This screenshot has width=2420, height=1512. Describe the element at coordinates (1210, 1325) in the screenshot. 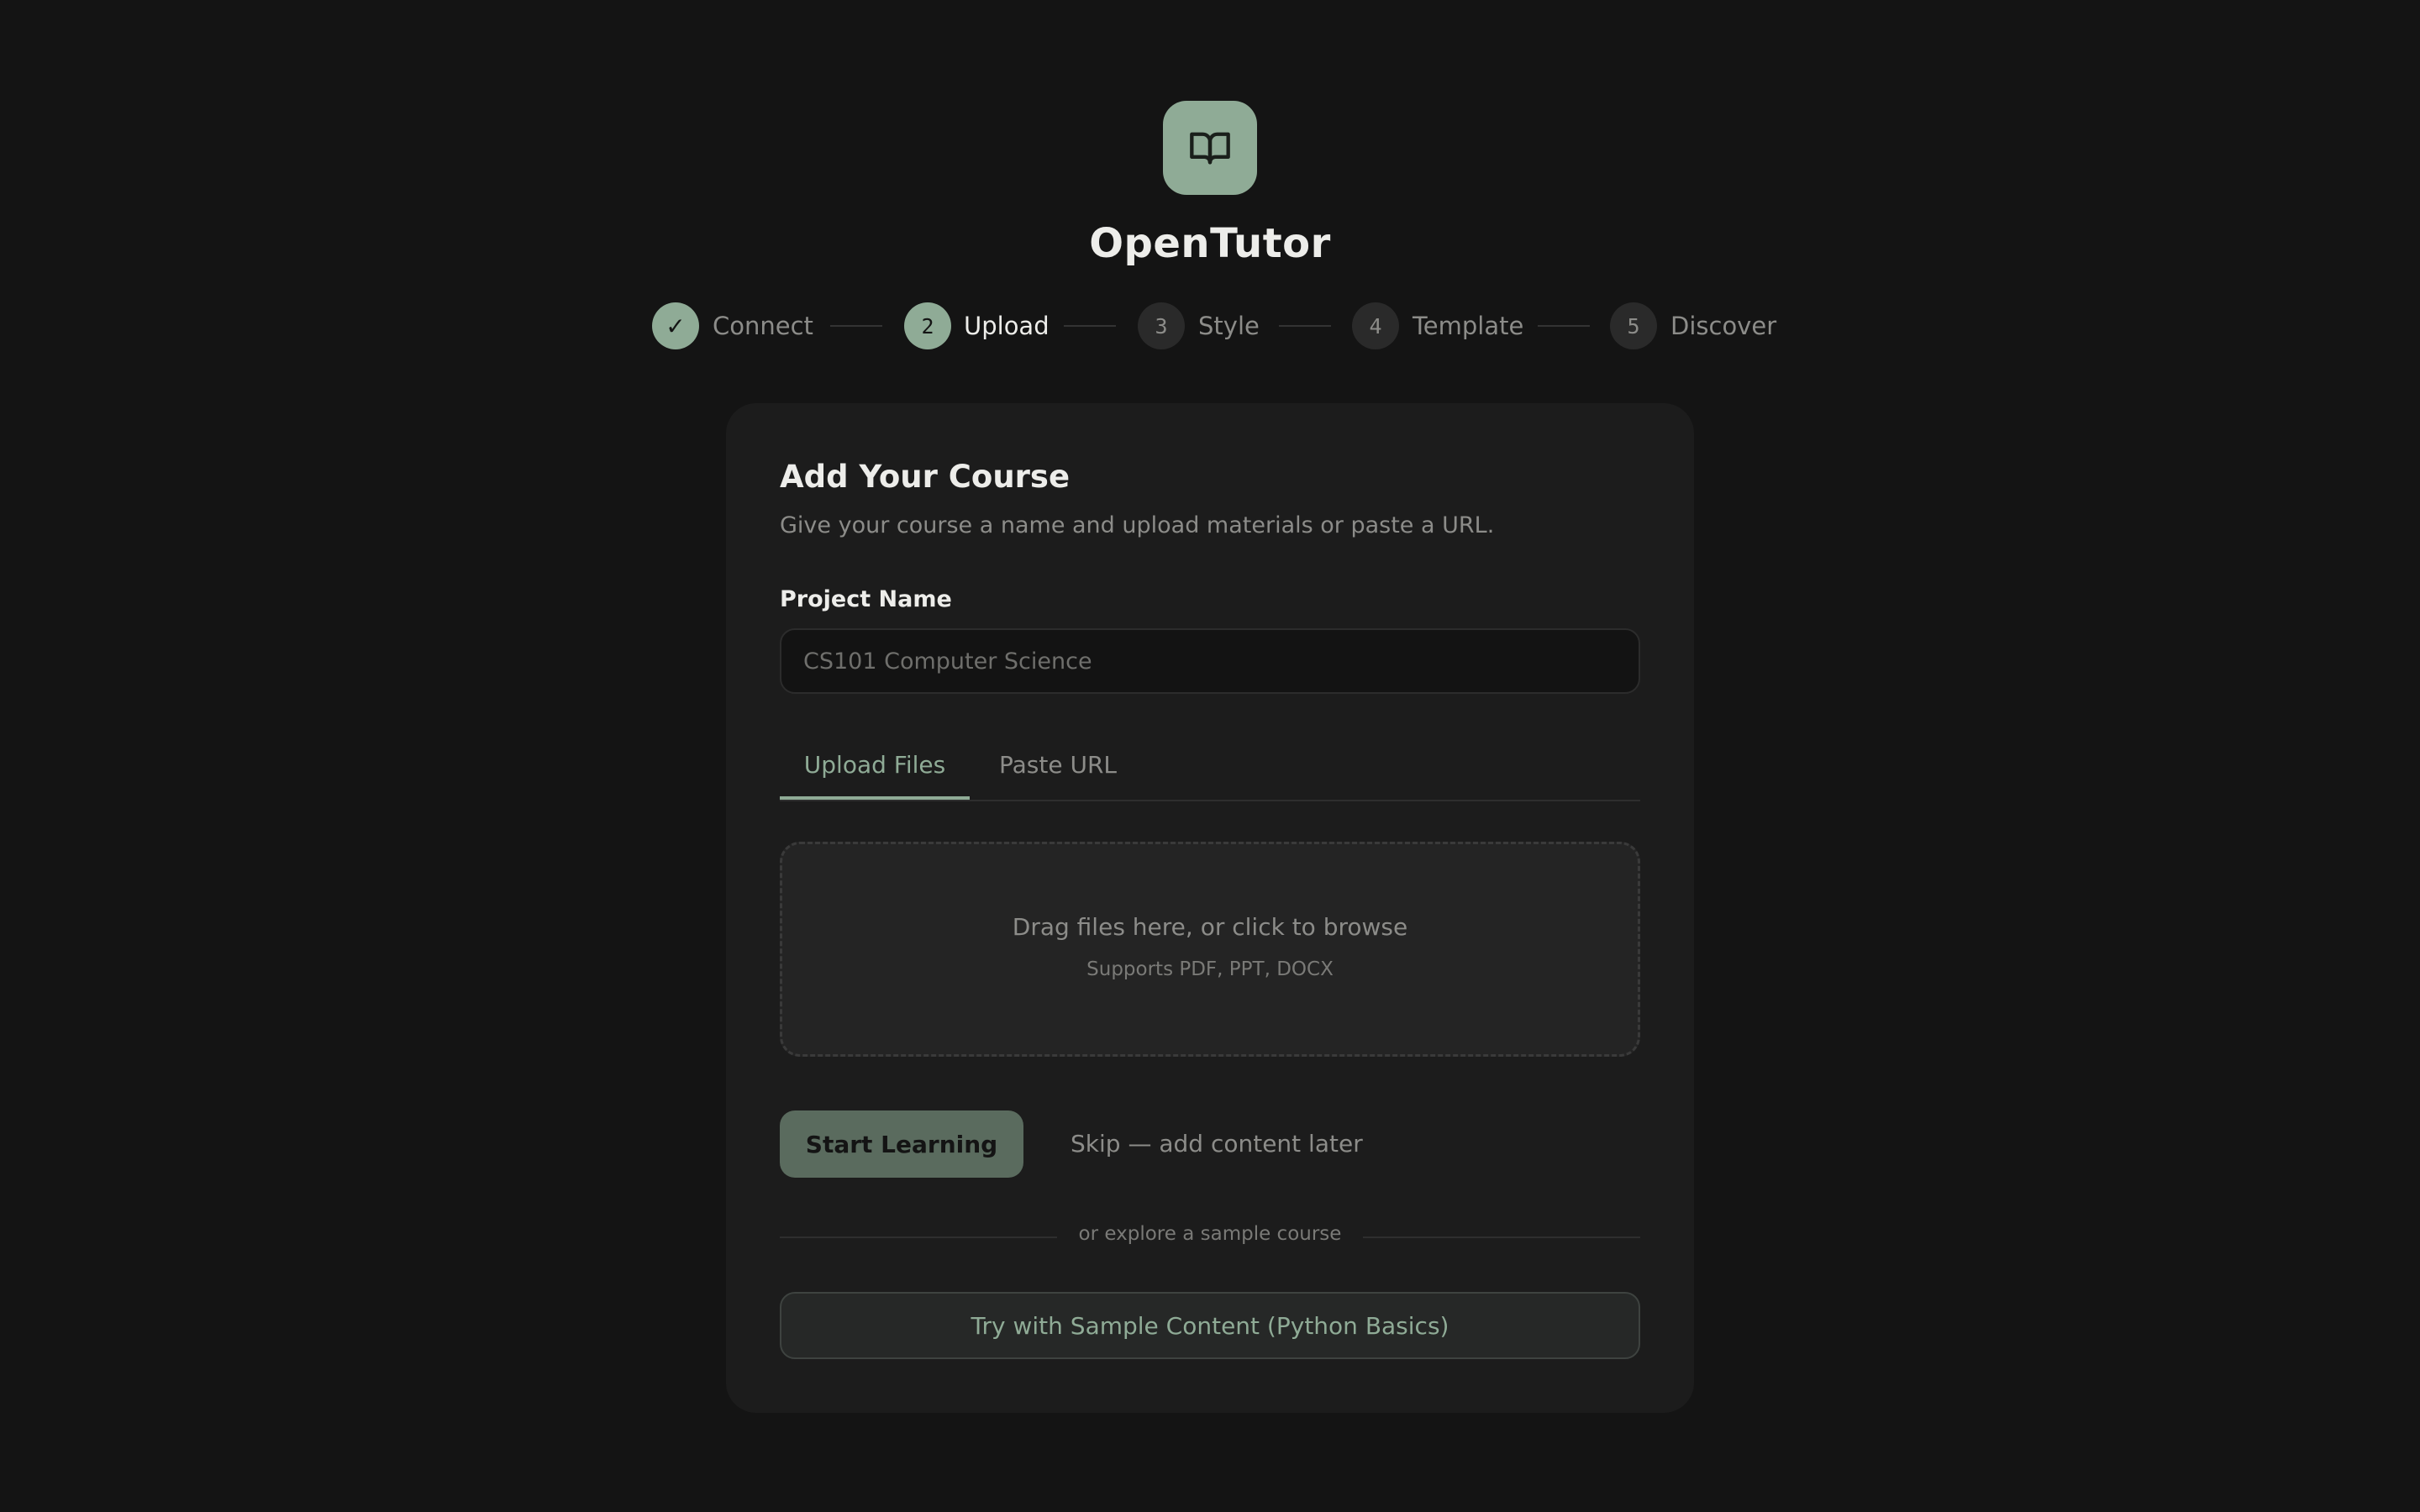

I see `sample-content-button: Try with Sample Content (Python Basics)` at that location.